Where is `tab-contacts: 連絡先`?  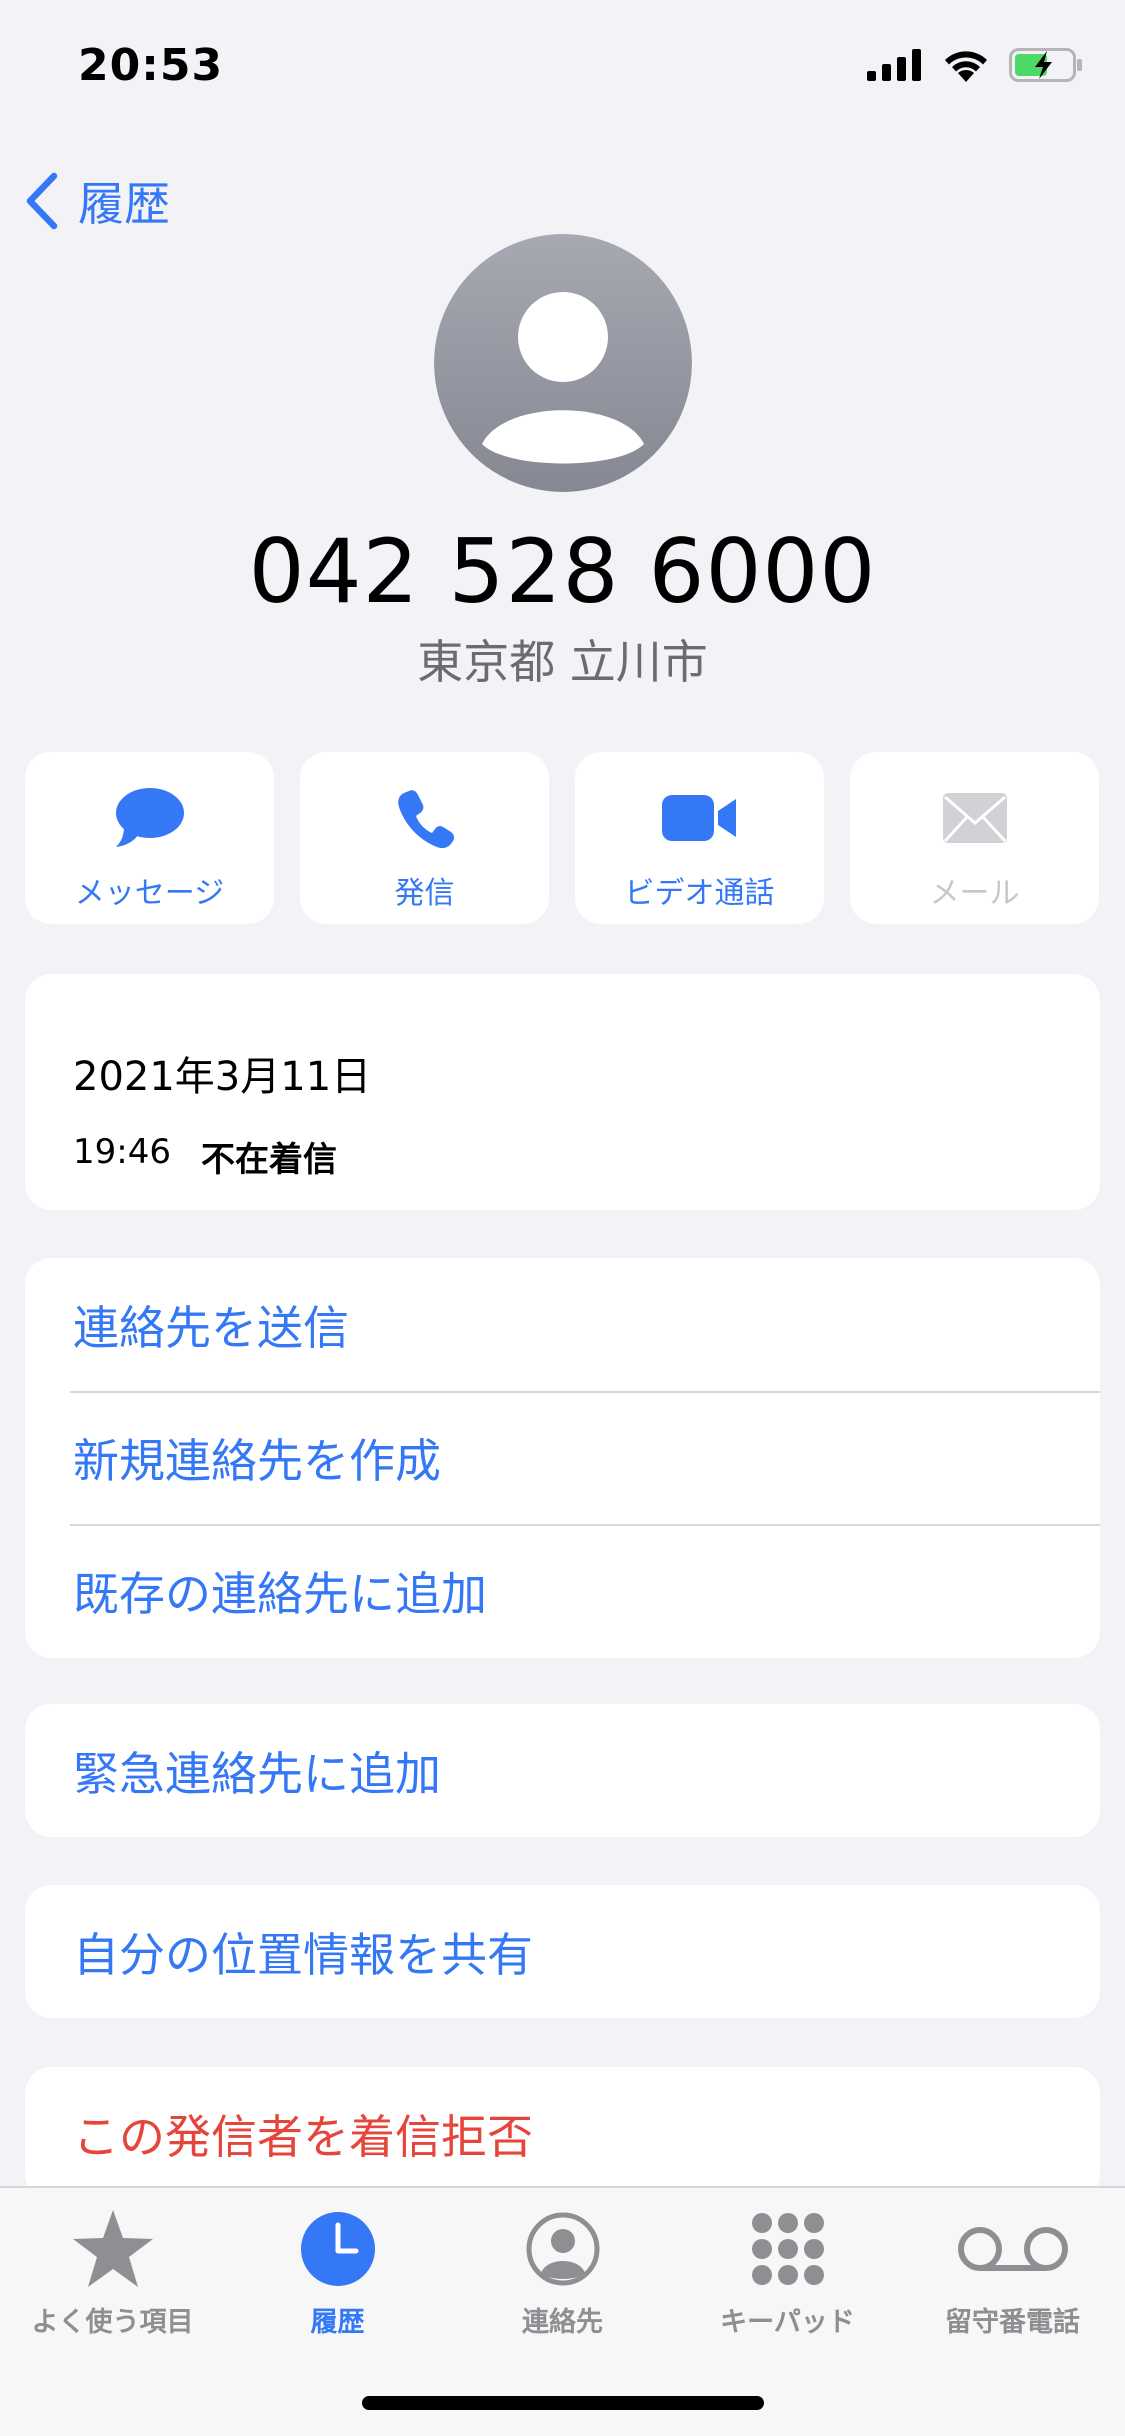
tab-contacts: 連絡先 is located at coordinates (562, 2272).